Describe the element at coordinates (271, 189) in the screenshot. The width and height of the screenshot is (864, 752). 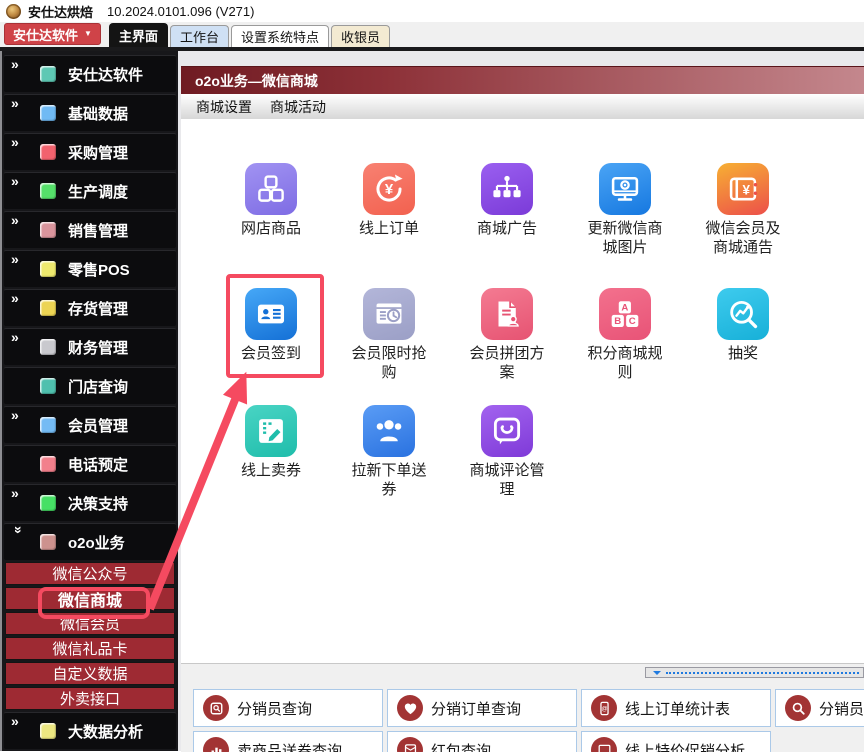
I see `tile-online-products-badge` at that location.